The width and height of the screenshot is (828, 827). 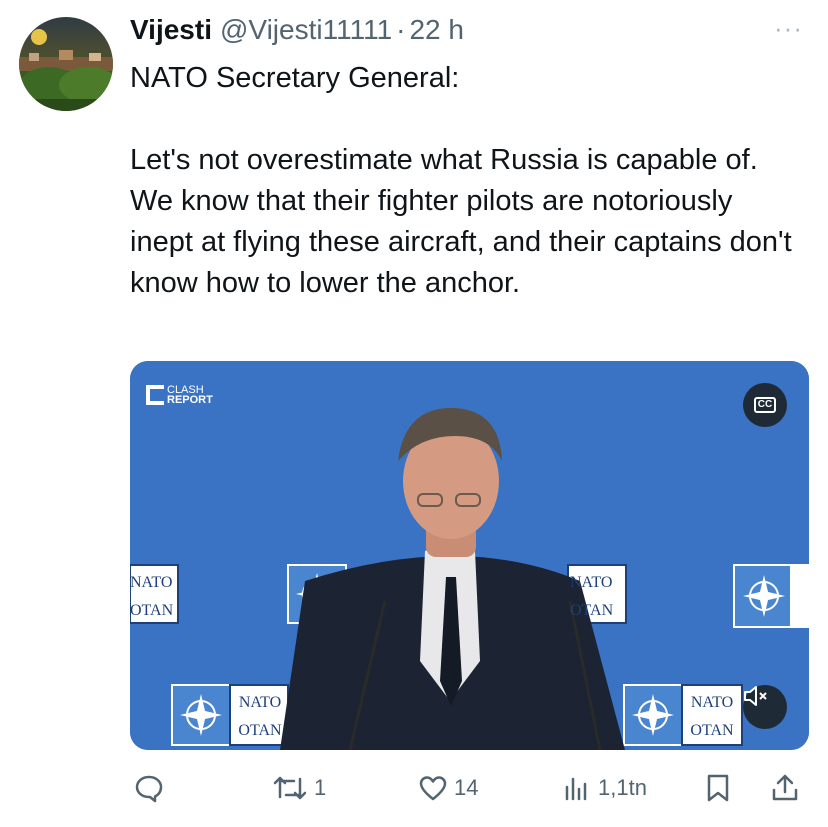 I want to click on channel-logo: CLASH REPORT, so click(x=179, y=395).